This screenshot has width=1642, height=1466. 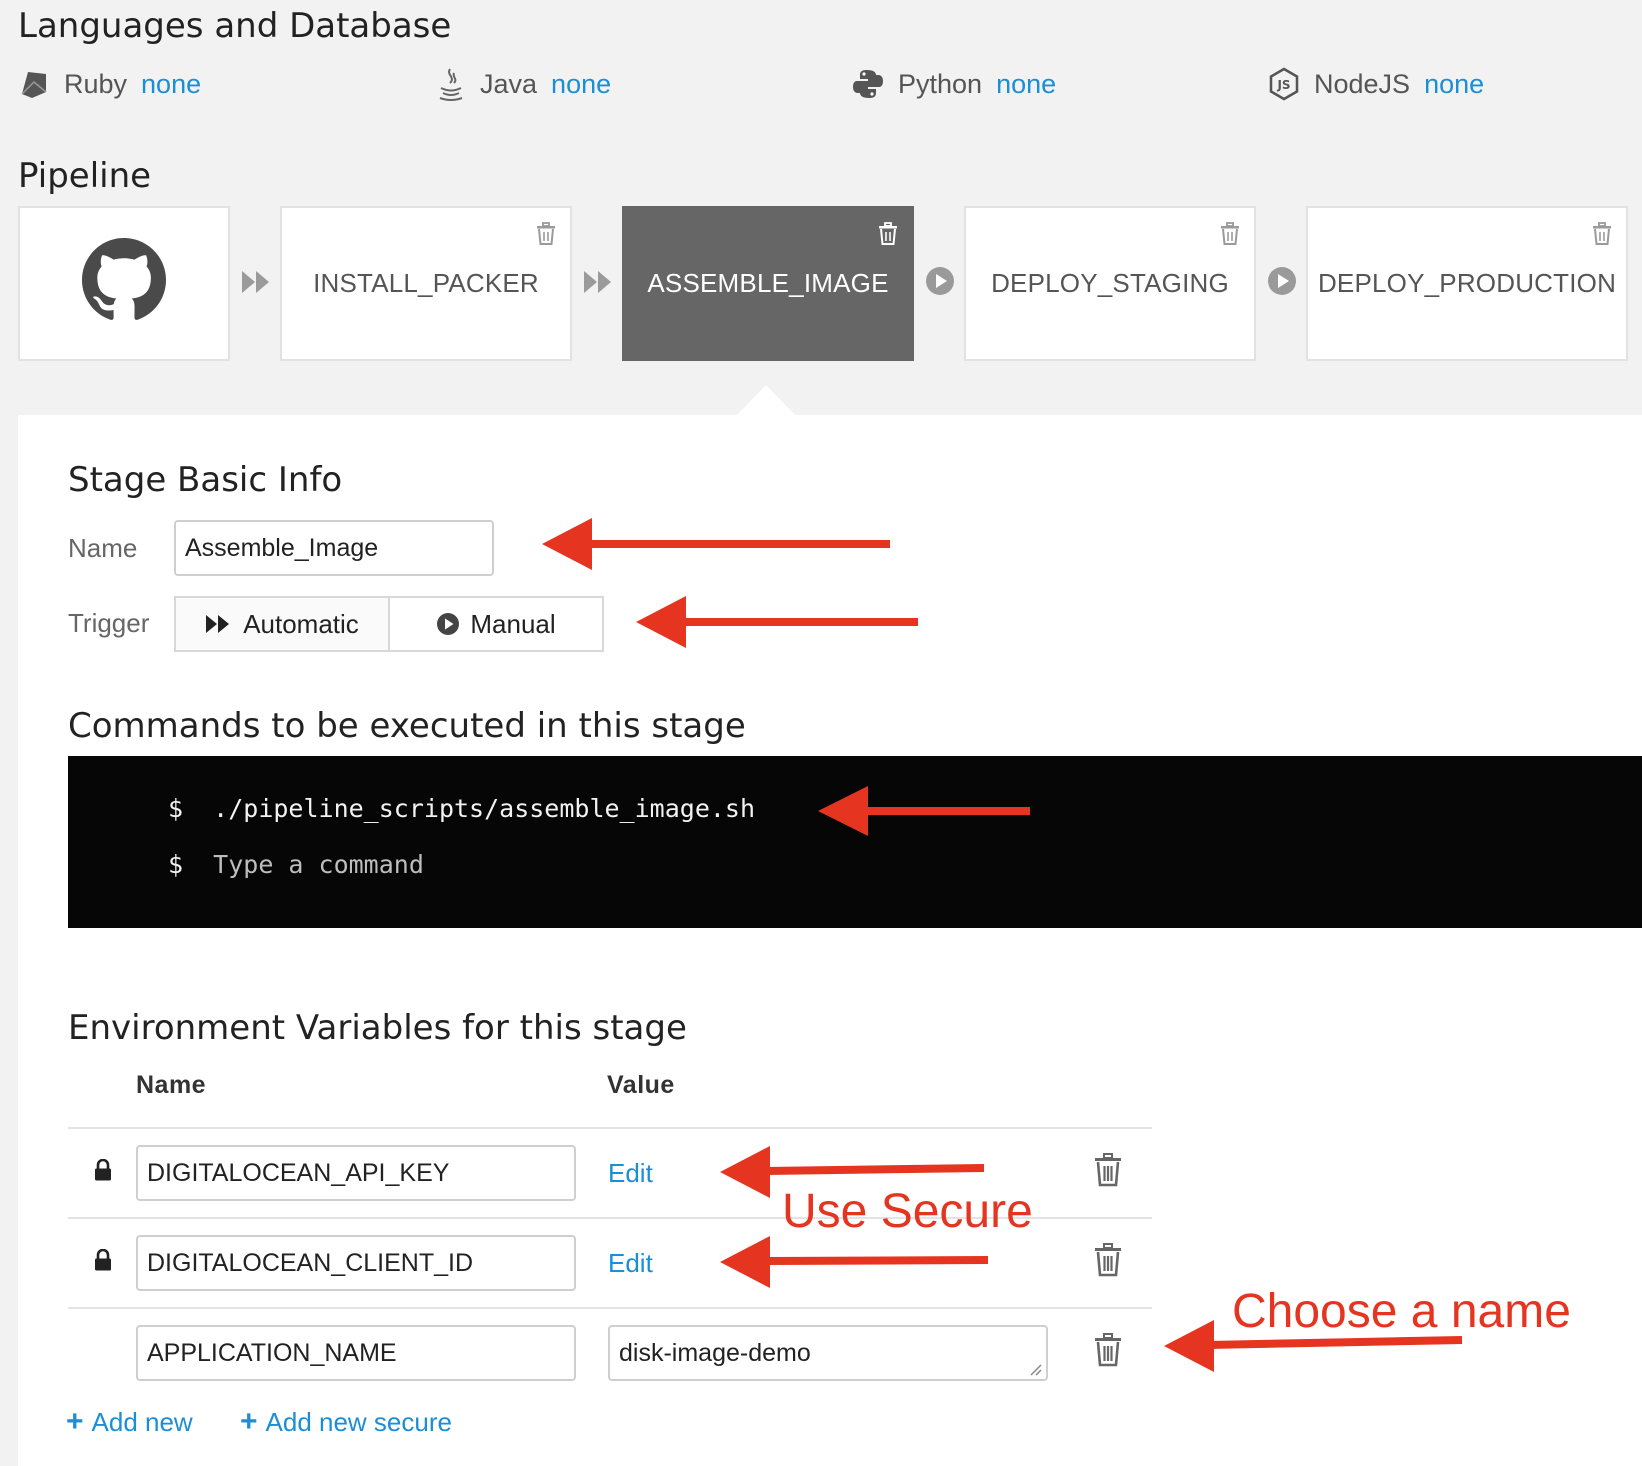 What do you see at coordinates (1401, 1311) in the screenshot?
I see `annotation-choose-name: Choose a name` at bounding box center [1401, 1311].